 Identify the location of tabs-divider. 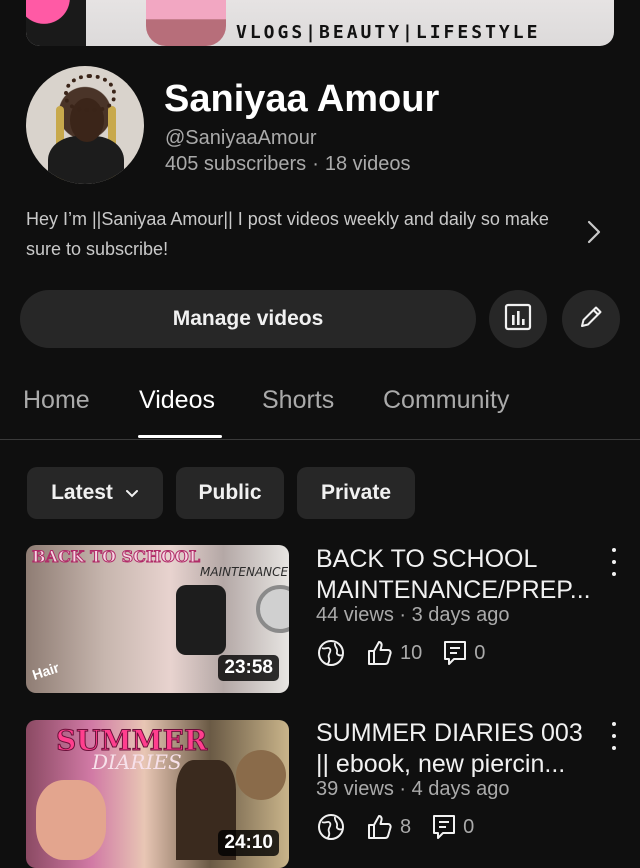
(320, 439).